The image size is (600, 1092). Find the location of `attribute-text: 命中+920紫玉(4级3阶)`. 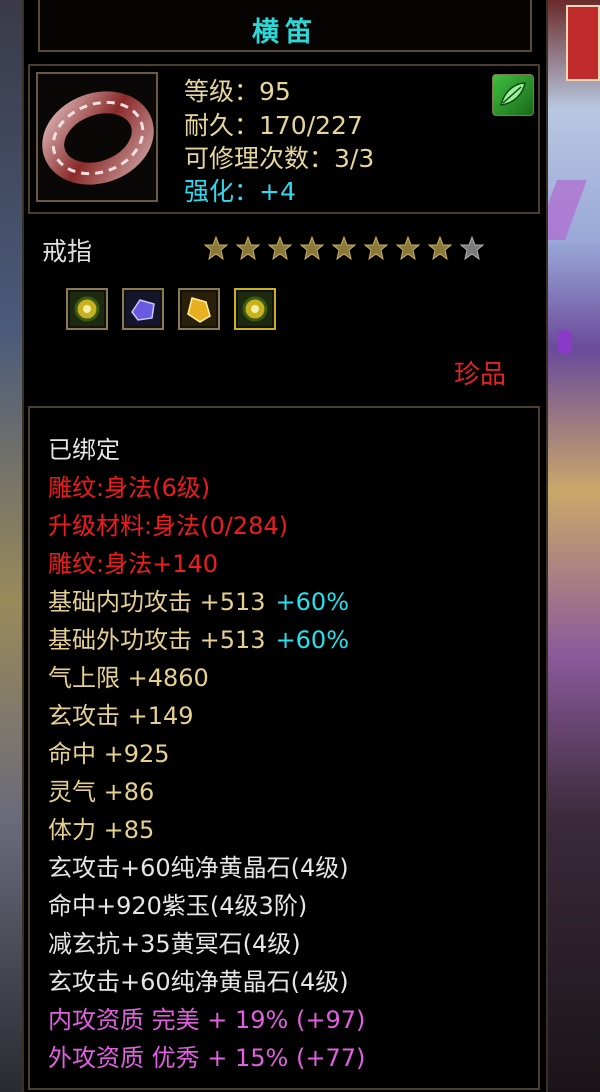

attribute-text: 命中+920紫玉(4级3阶) is located at coordinates (178, 906).